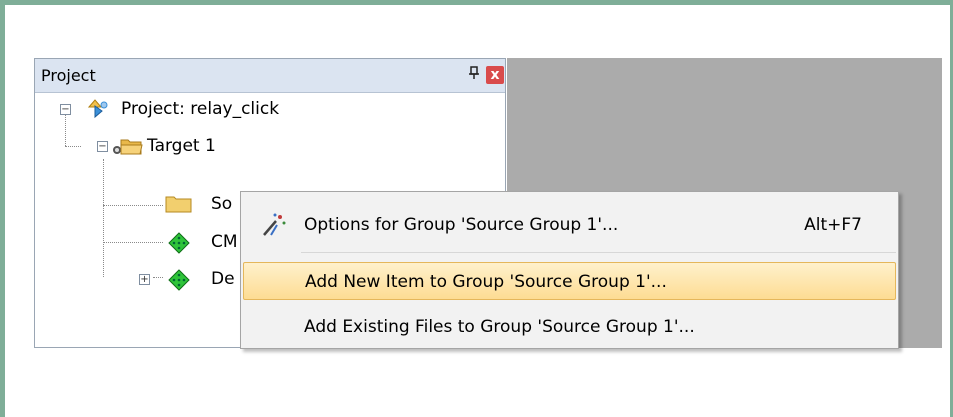 This screenshot has width=953, height=417. I want to click on panel-title: Project, so click(68, 75).